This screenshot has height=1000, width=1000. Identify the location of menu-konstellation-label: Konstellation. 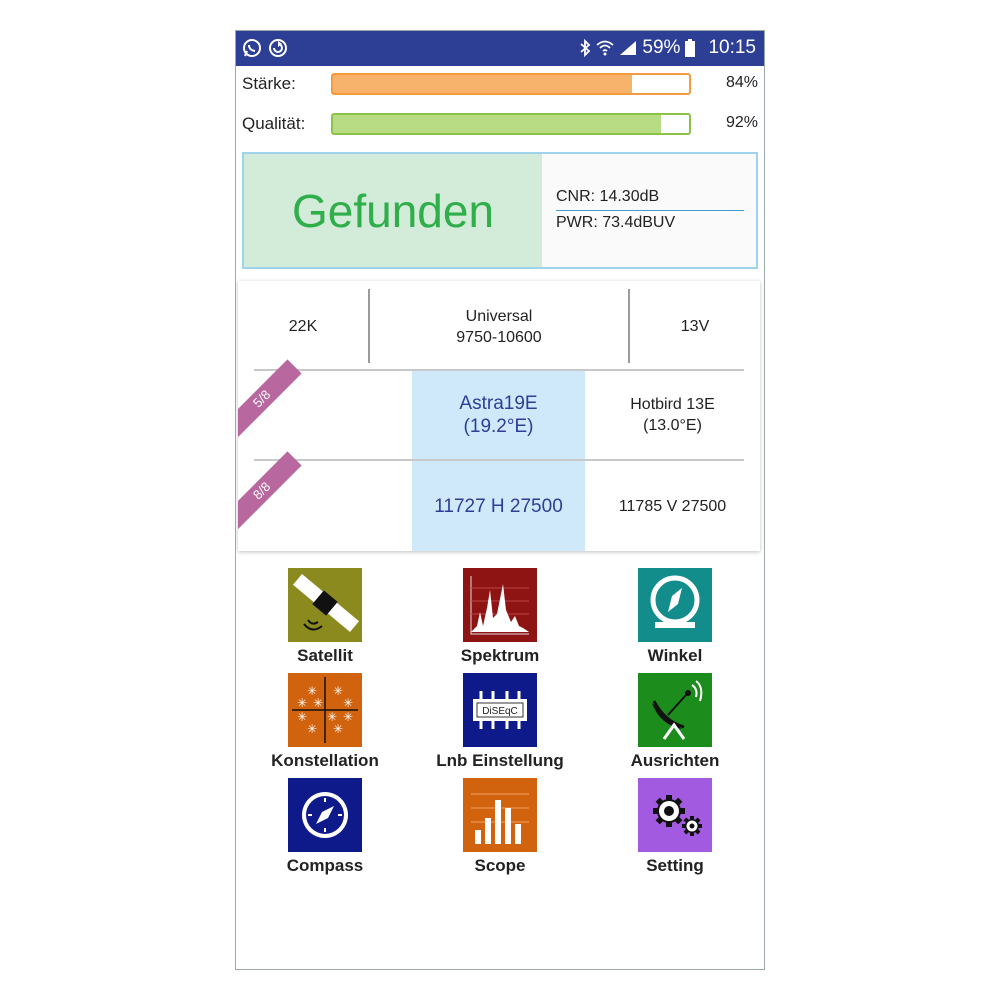
(325, 760).